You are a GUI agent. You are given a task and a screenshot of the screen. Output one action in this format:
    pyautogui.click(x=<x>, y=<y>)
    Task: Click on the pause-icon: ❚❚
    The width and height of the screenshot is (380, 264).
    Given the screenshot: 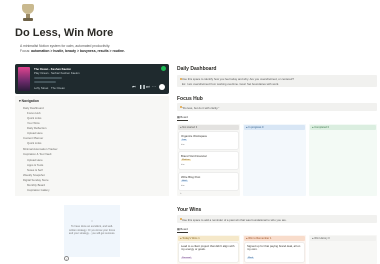 What is the action you would take?
    pyautogui.click(x=142, y=86)
    